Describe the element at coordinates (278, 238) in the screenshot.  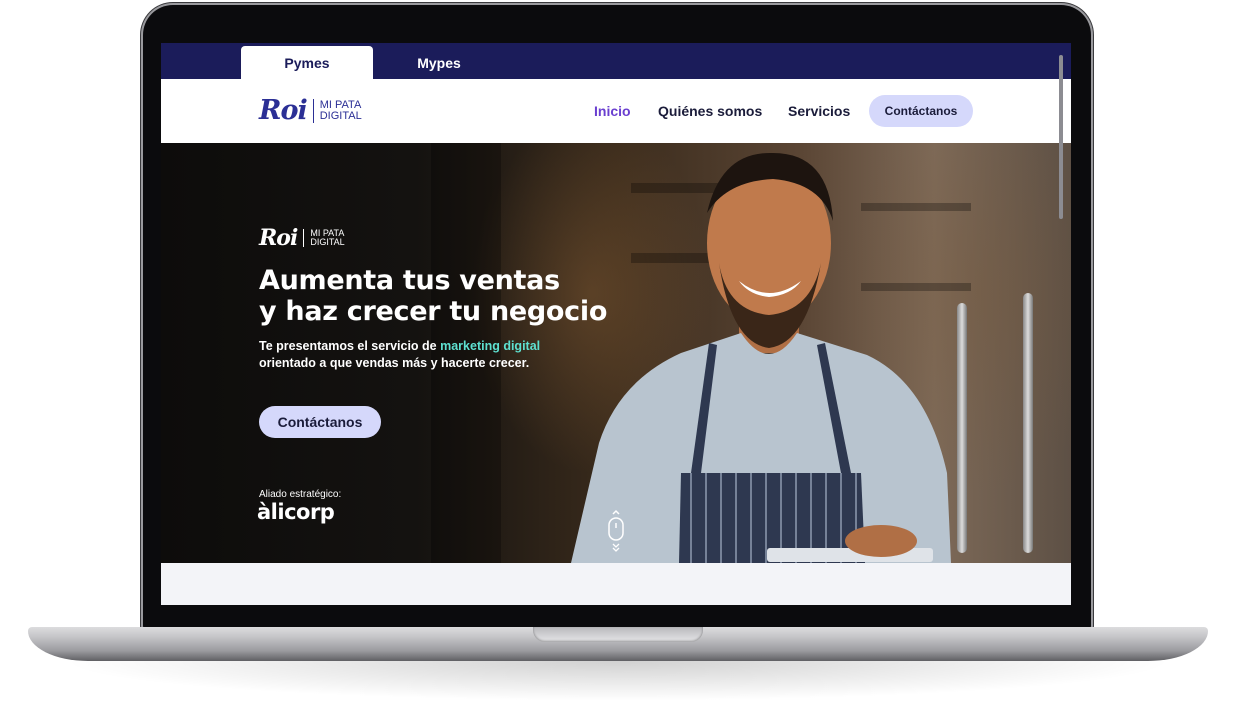
I see `hero-logo-wordmark: Roi` at that location.